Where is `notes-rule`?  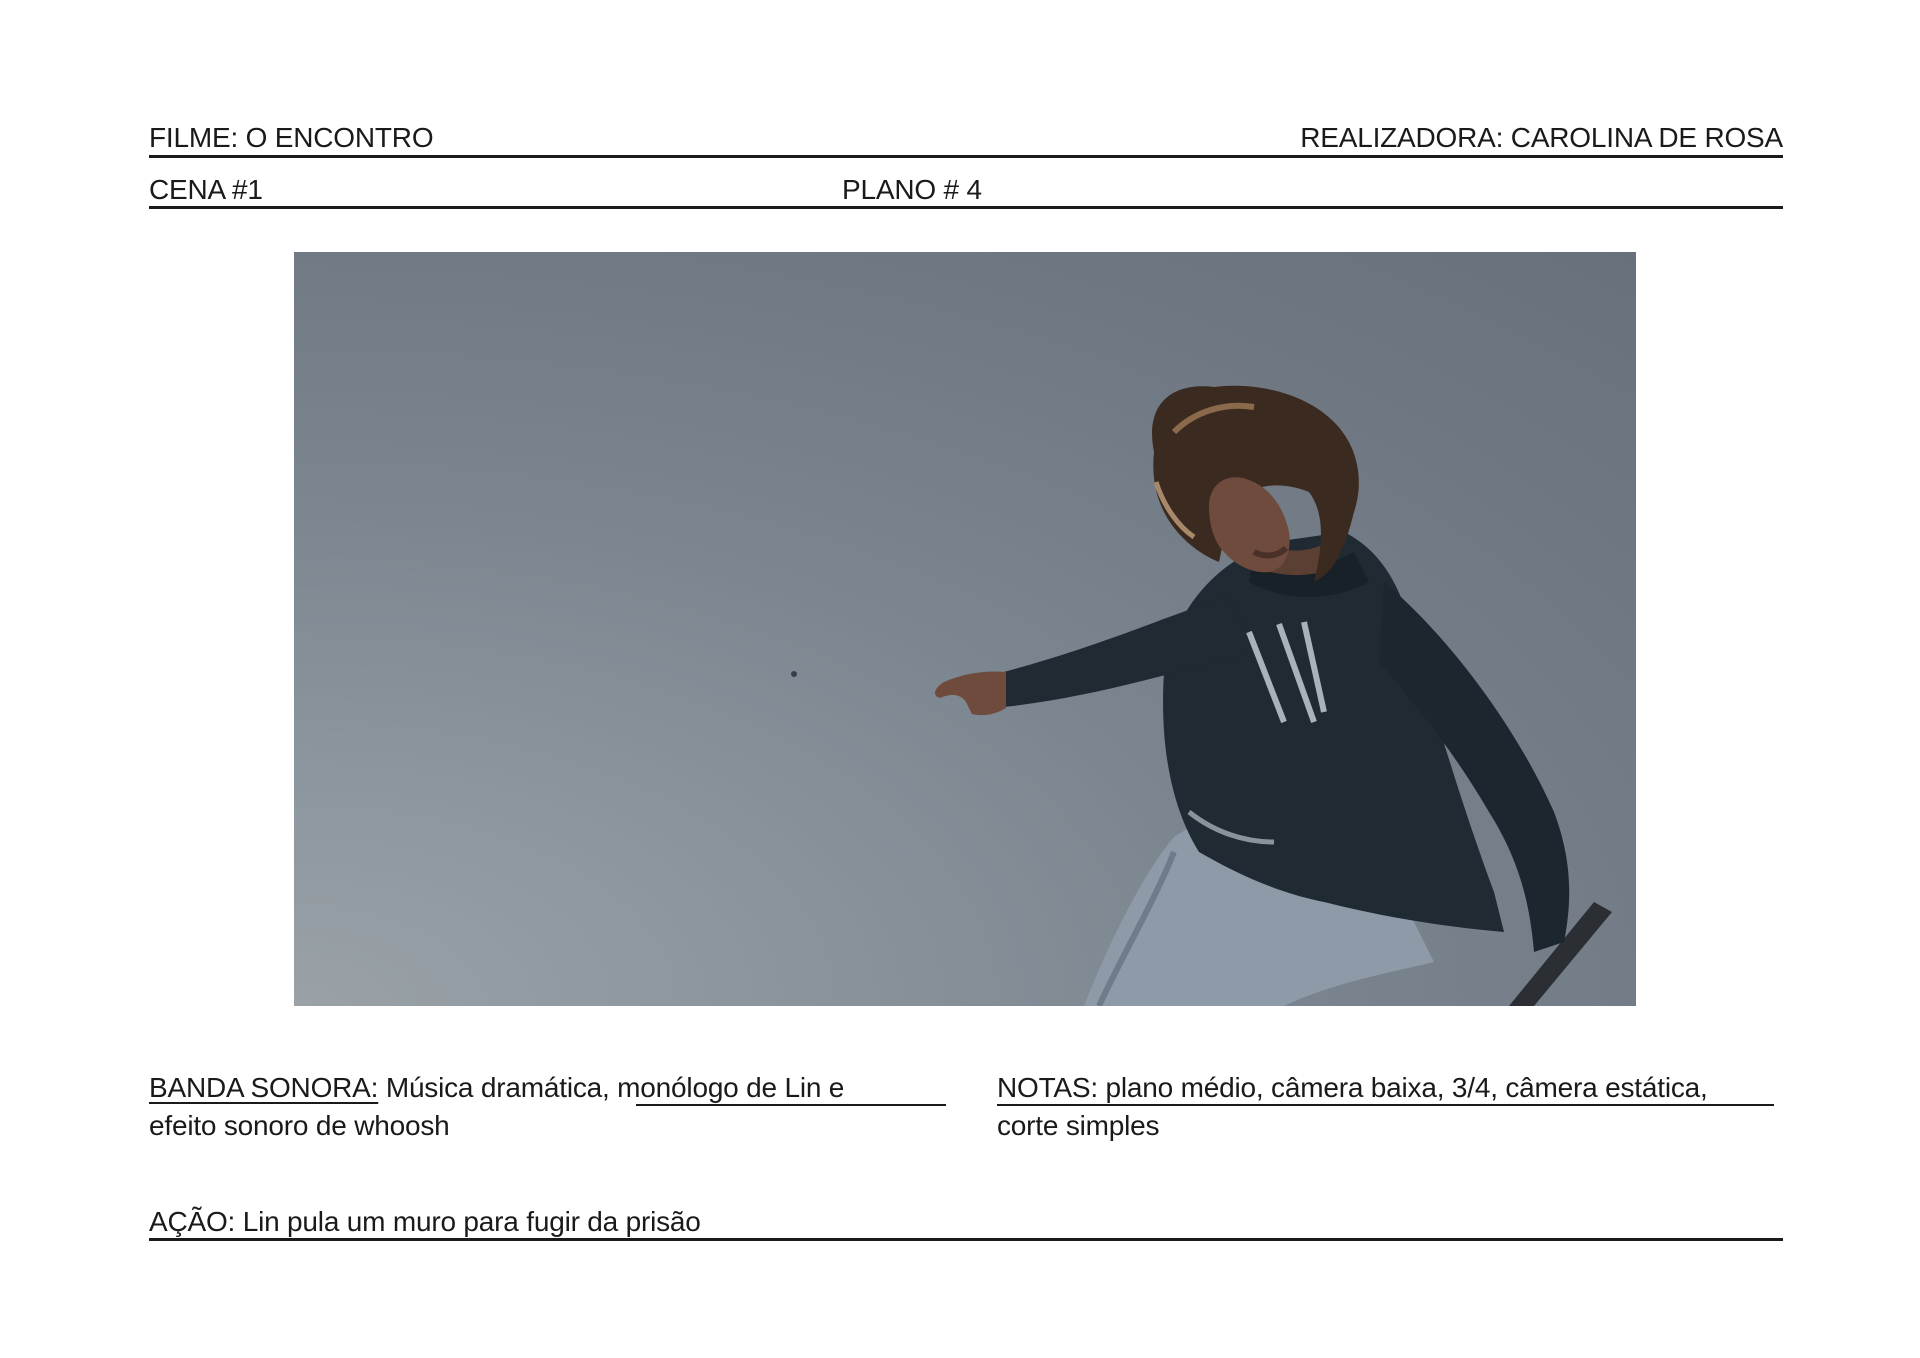 notes-rule is located at coordinates (1385, 1105).